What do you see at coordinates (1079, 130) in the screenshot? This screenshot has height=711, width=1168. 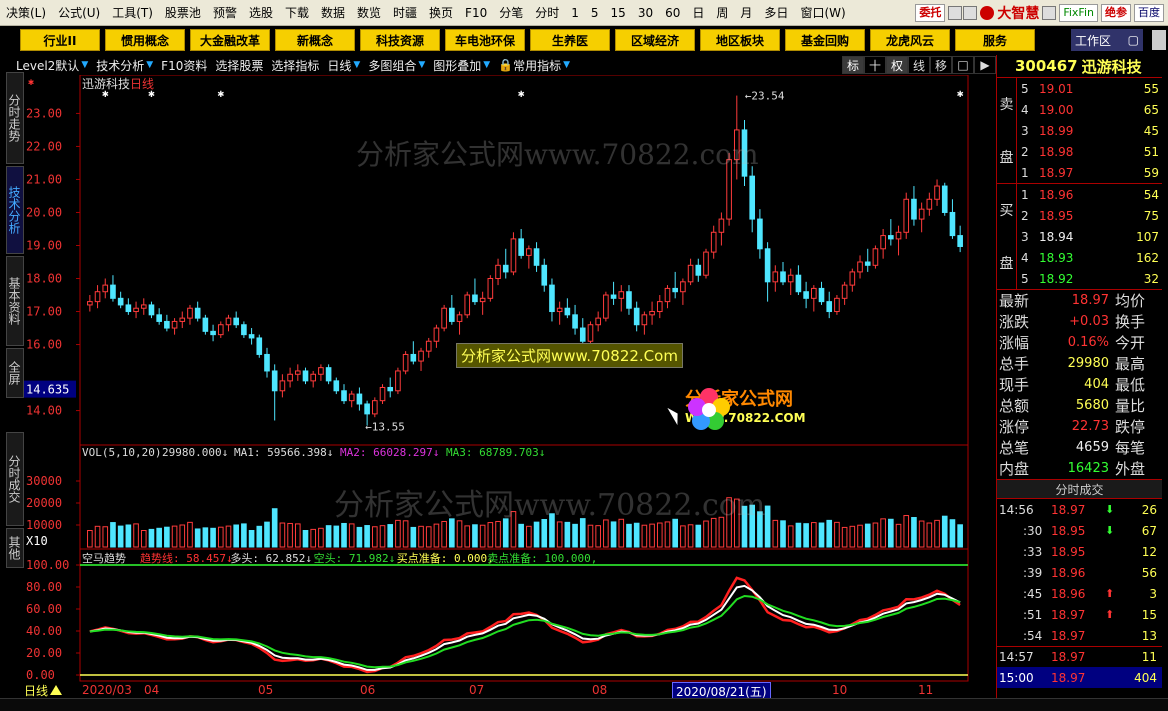 I see `ask-row: 3 18.99 45` at bounding box center [1079, 130].